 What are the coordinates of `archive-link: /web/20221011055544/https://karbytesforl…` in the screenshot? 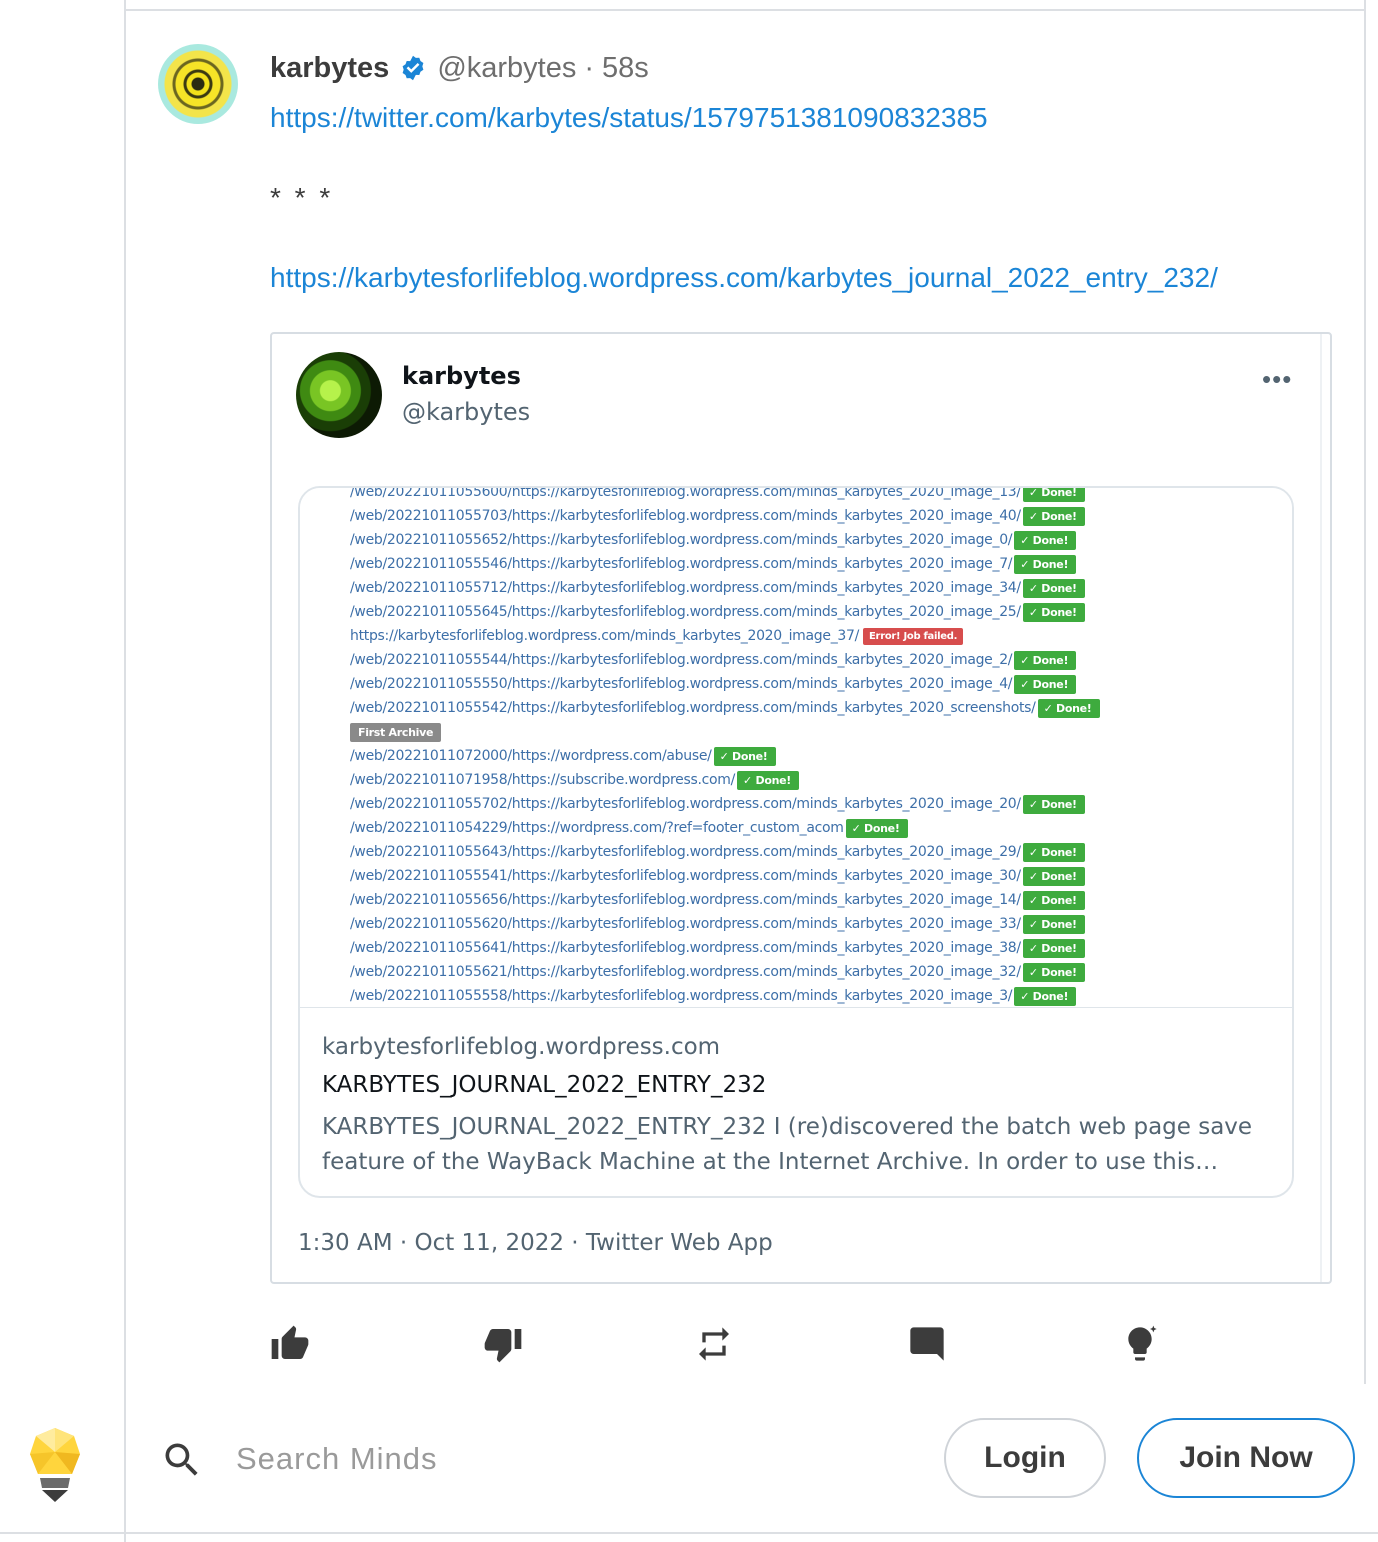 It's located at (681, 660).